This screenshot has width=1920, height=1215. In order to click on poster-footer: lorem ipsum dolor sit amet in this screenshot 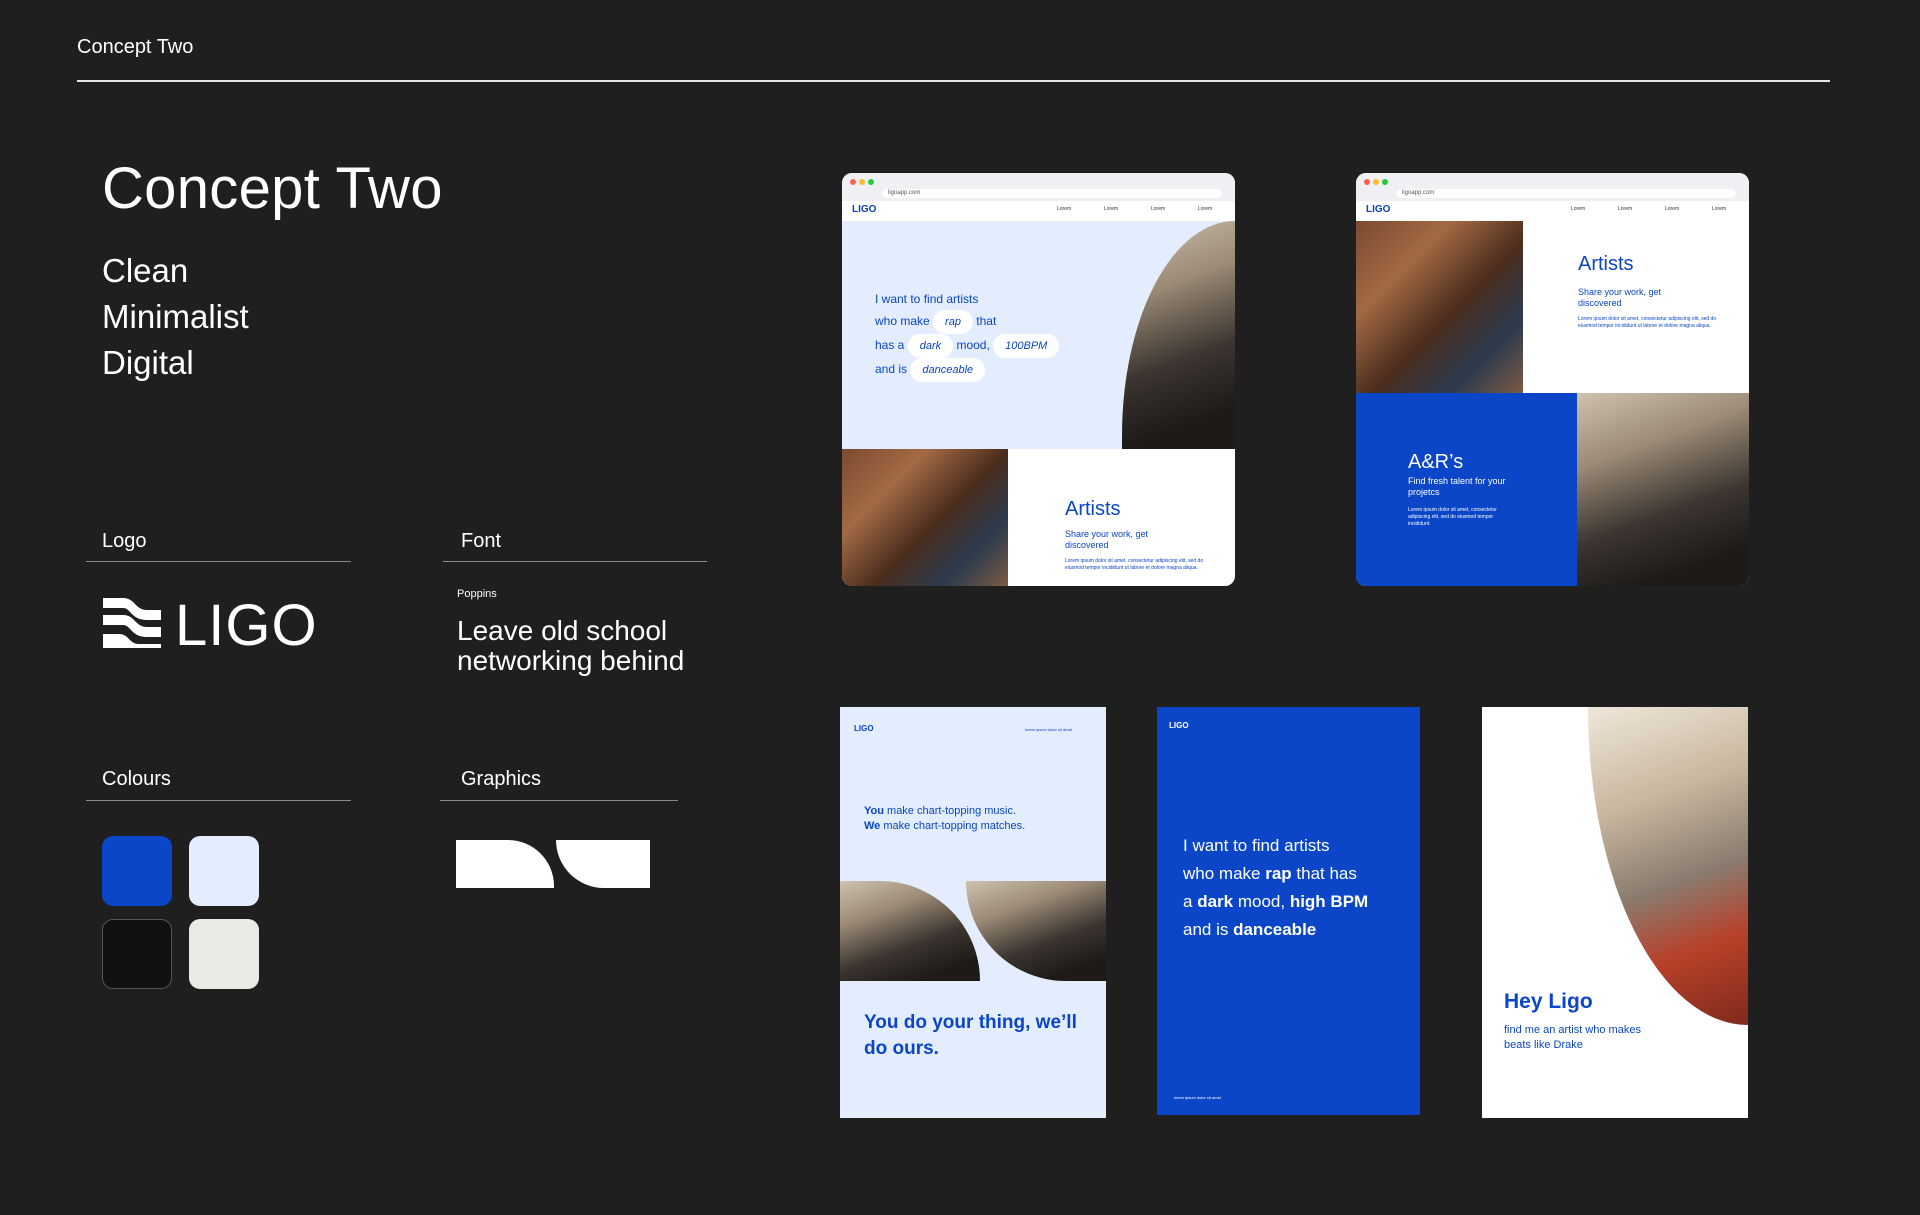, I will do `click(1197, 1097)`.